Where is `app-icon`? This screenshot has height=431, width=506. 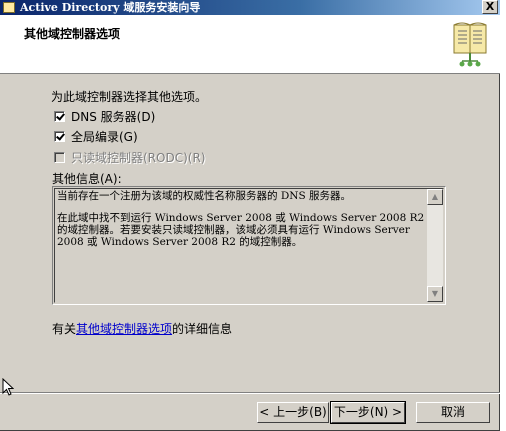 app-icon is located at coordinates (9, 7).